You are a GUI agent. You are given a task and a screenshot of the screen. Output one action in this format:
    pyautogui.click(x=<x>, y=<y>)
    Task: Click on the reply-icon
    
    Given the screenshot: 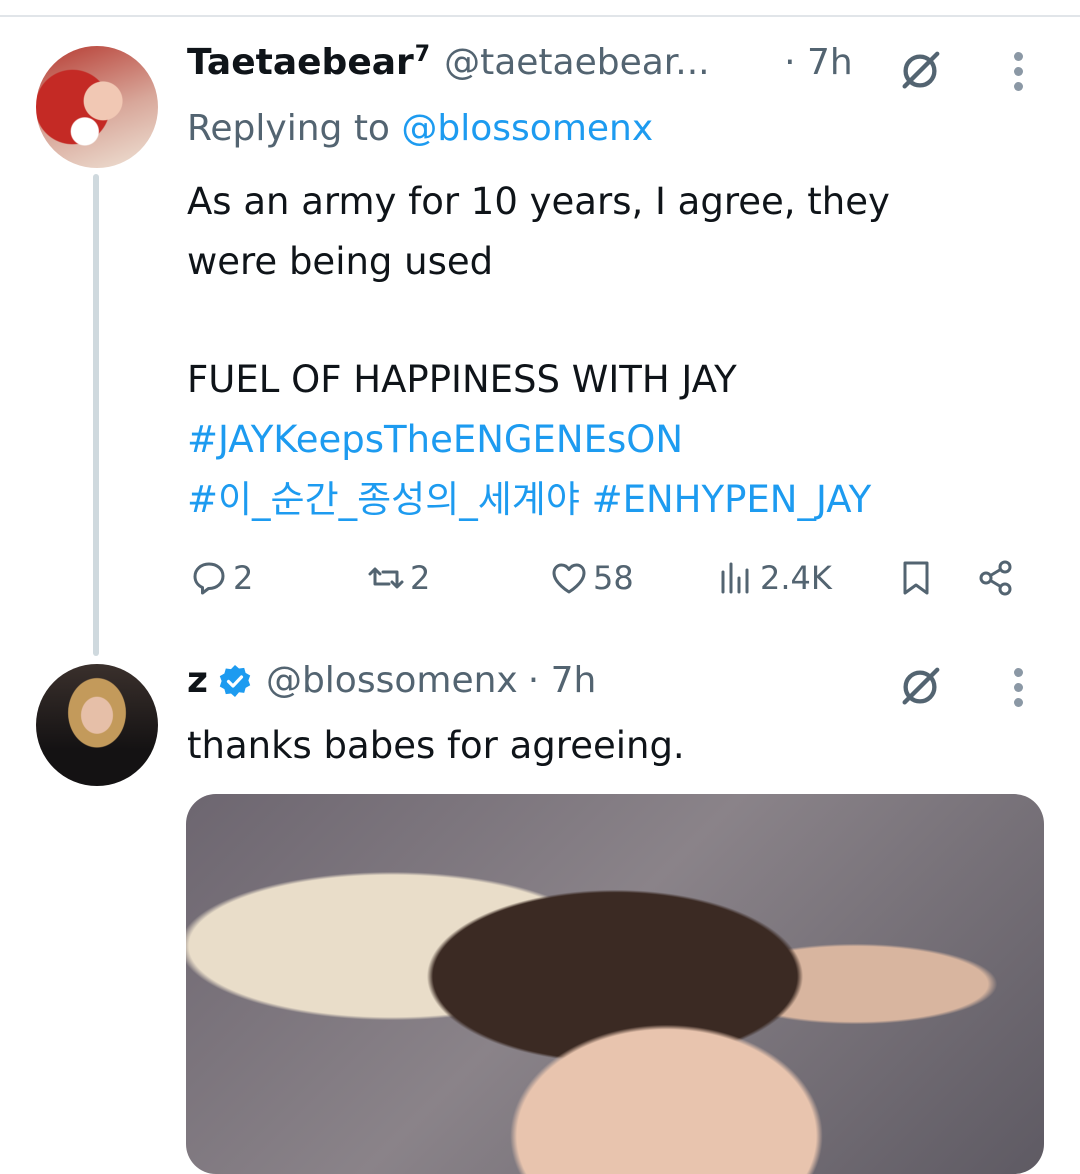 What is the action you would take?
    pyautogui.click(x=209, y=578)
    